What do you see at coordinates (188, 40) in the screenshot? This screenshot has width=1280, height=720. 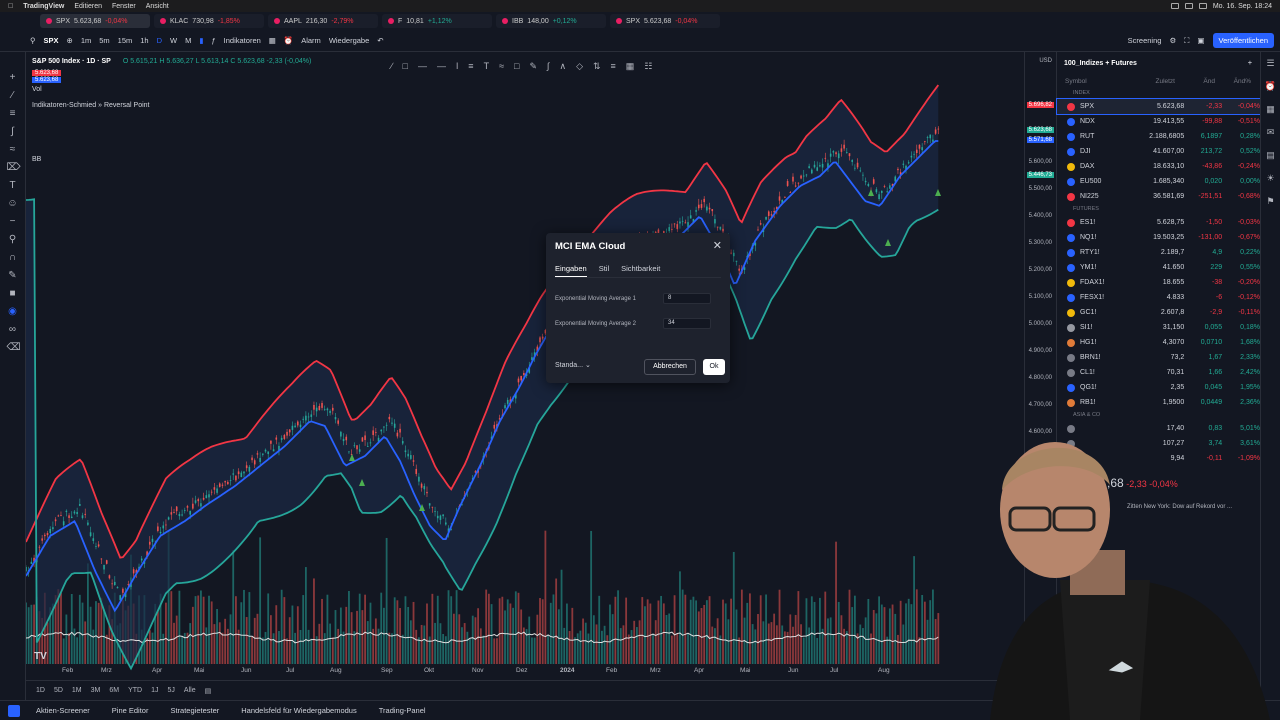 I see `timeframe-m: M` at bounding box center [188, 40].